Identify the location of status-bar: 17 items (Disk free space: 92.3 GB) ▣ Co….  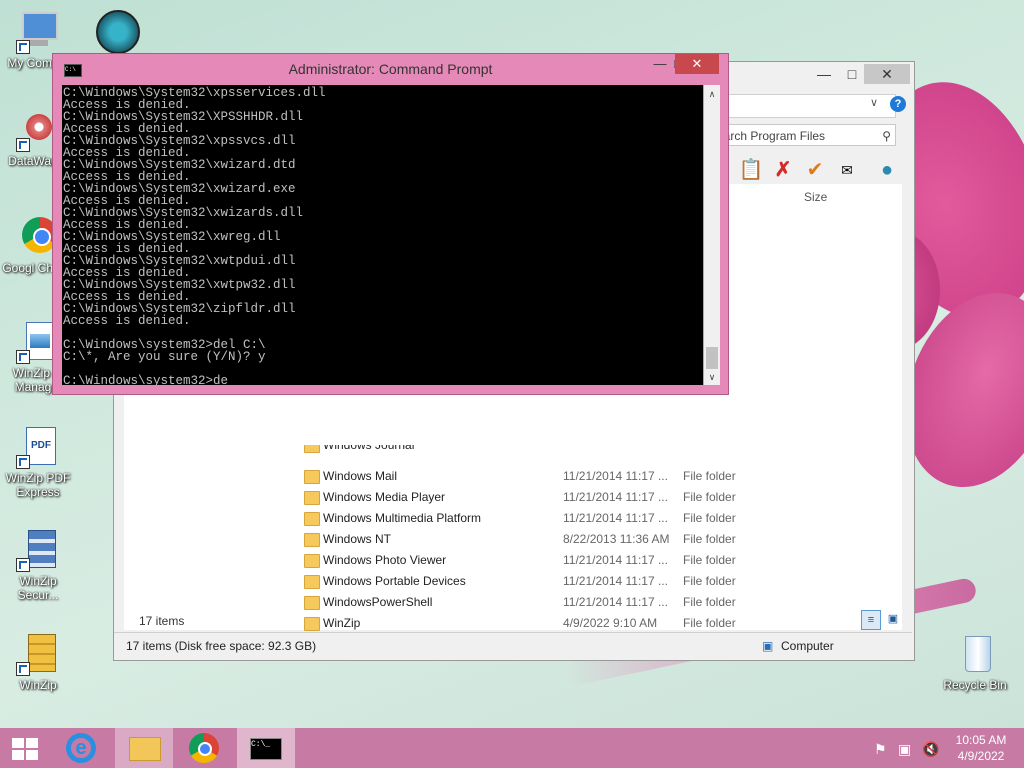
(513, 645).